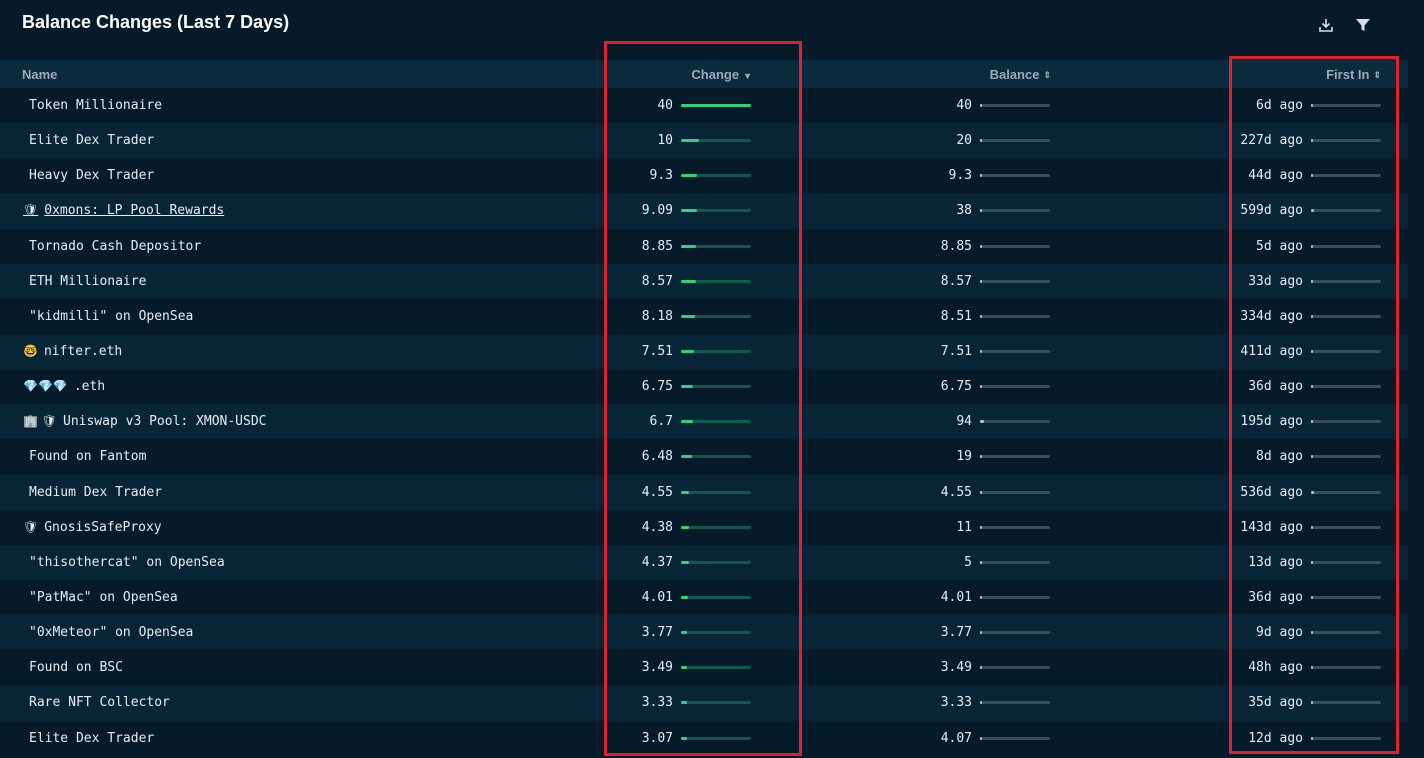 This screenshot has height=758, width=1424. I want to click on entity-icon: 🛡, so click(31, 526).